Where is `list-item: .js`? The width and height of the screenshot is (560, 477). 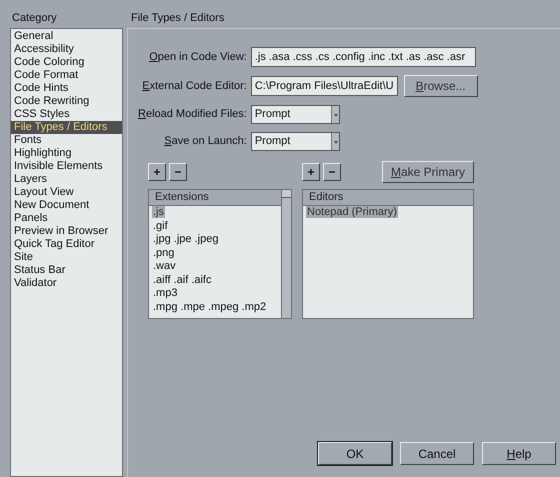 list-item: .js is located at coordinates (158, 212).